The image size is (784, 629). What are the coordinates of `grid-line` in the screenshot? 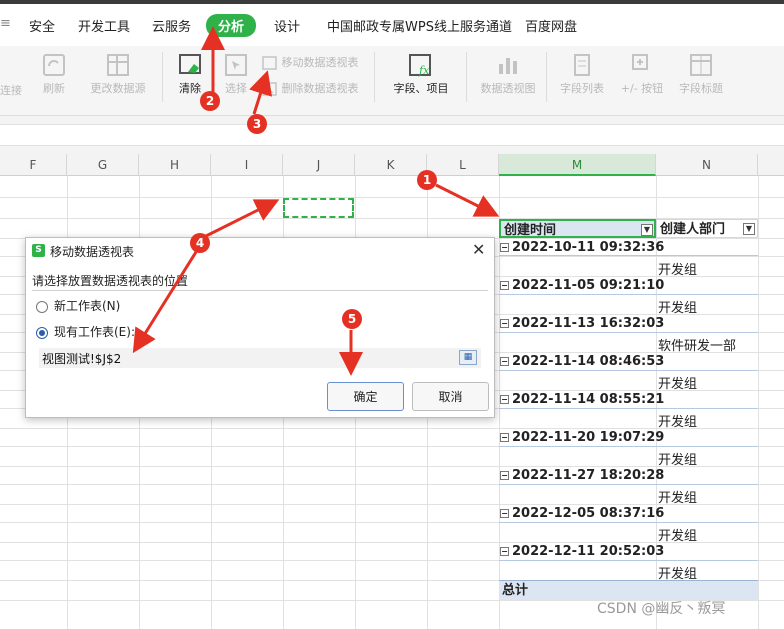 It's located at (758, 402).